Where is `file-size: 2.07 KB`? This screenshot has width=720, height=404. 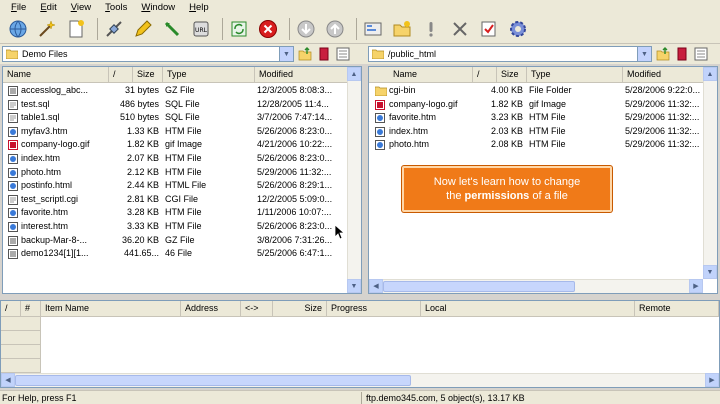 file-size: 2.07 KB is located at coordinates (142, 158).